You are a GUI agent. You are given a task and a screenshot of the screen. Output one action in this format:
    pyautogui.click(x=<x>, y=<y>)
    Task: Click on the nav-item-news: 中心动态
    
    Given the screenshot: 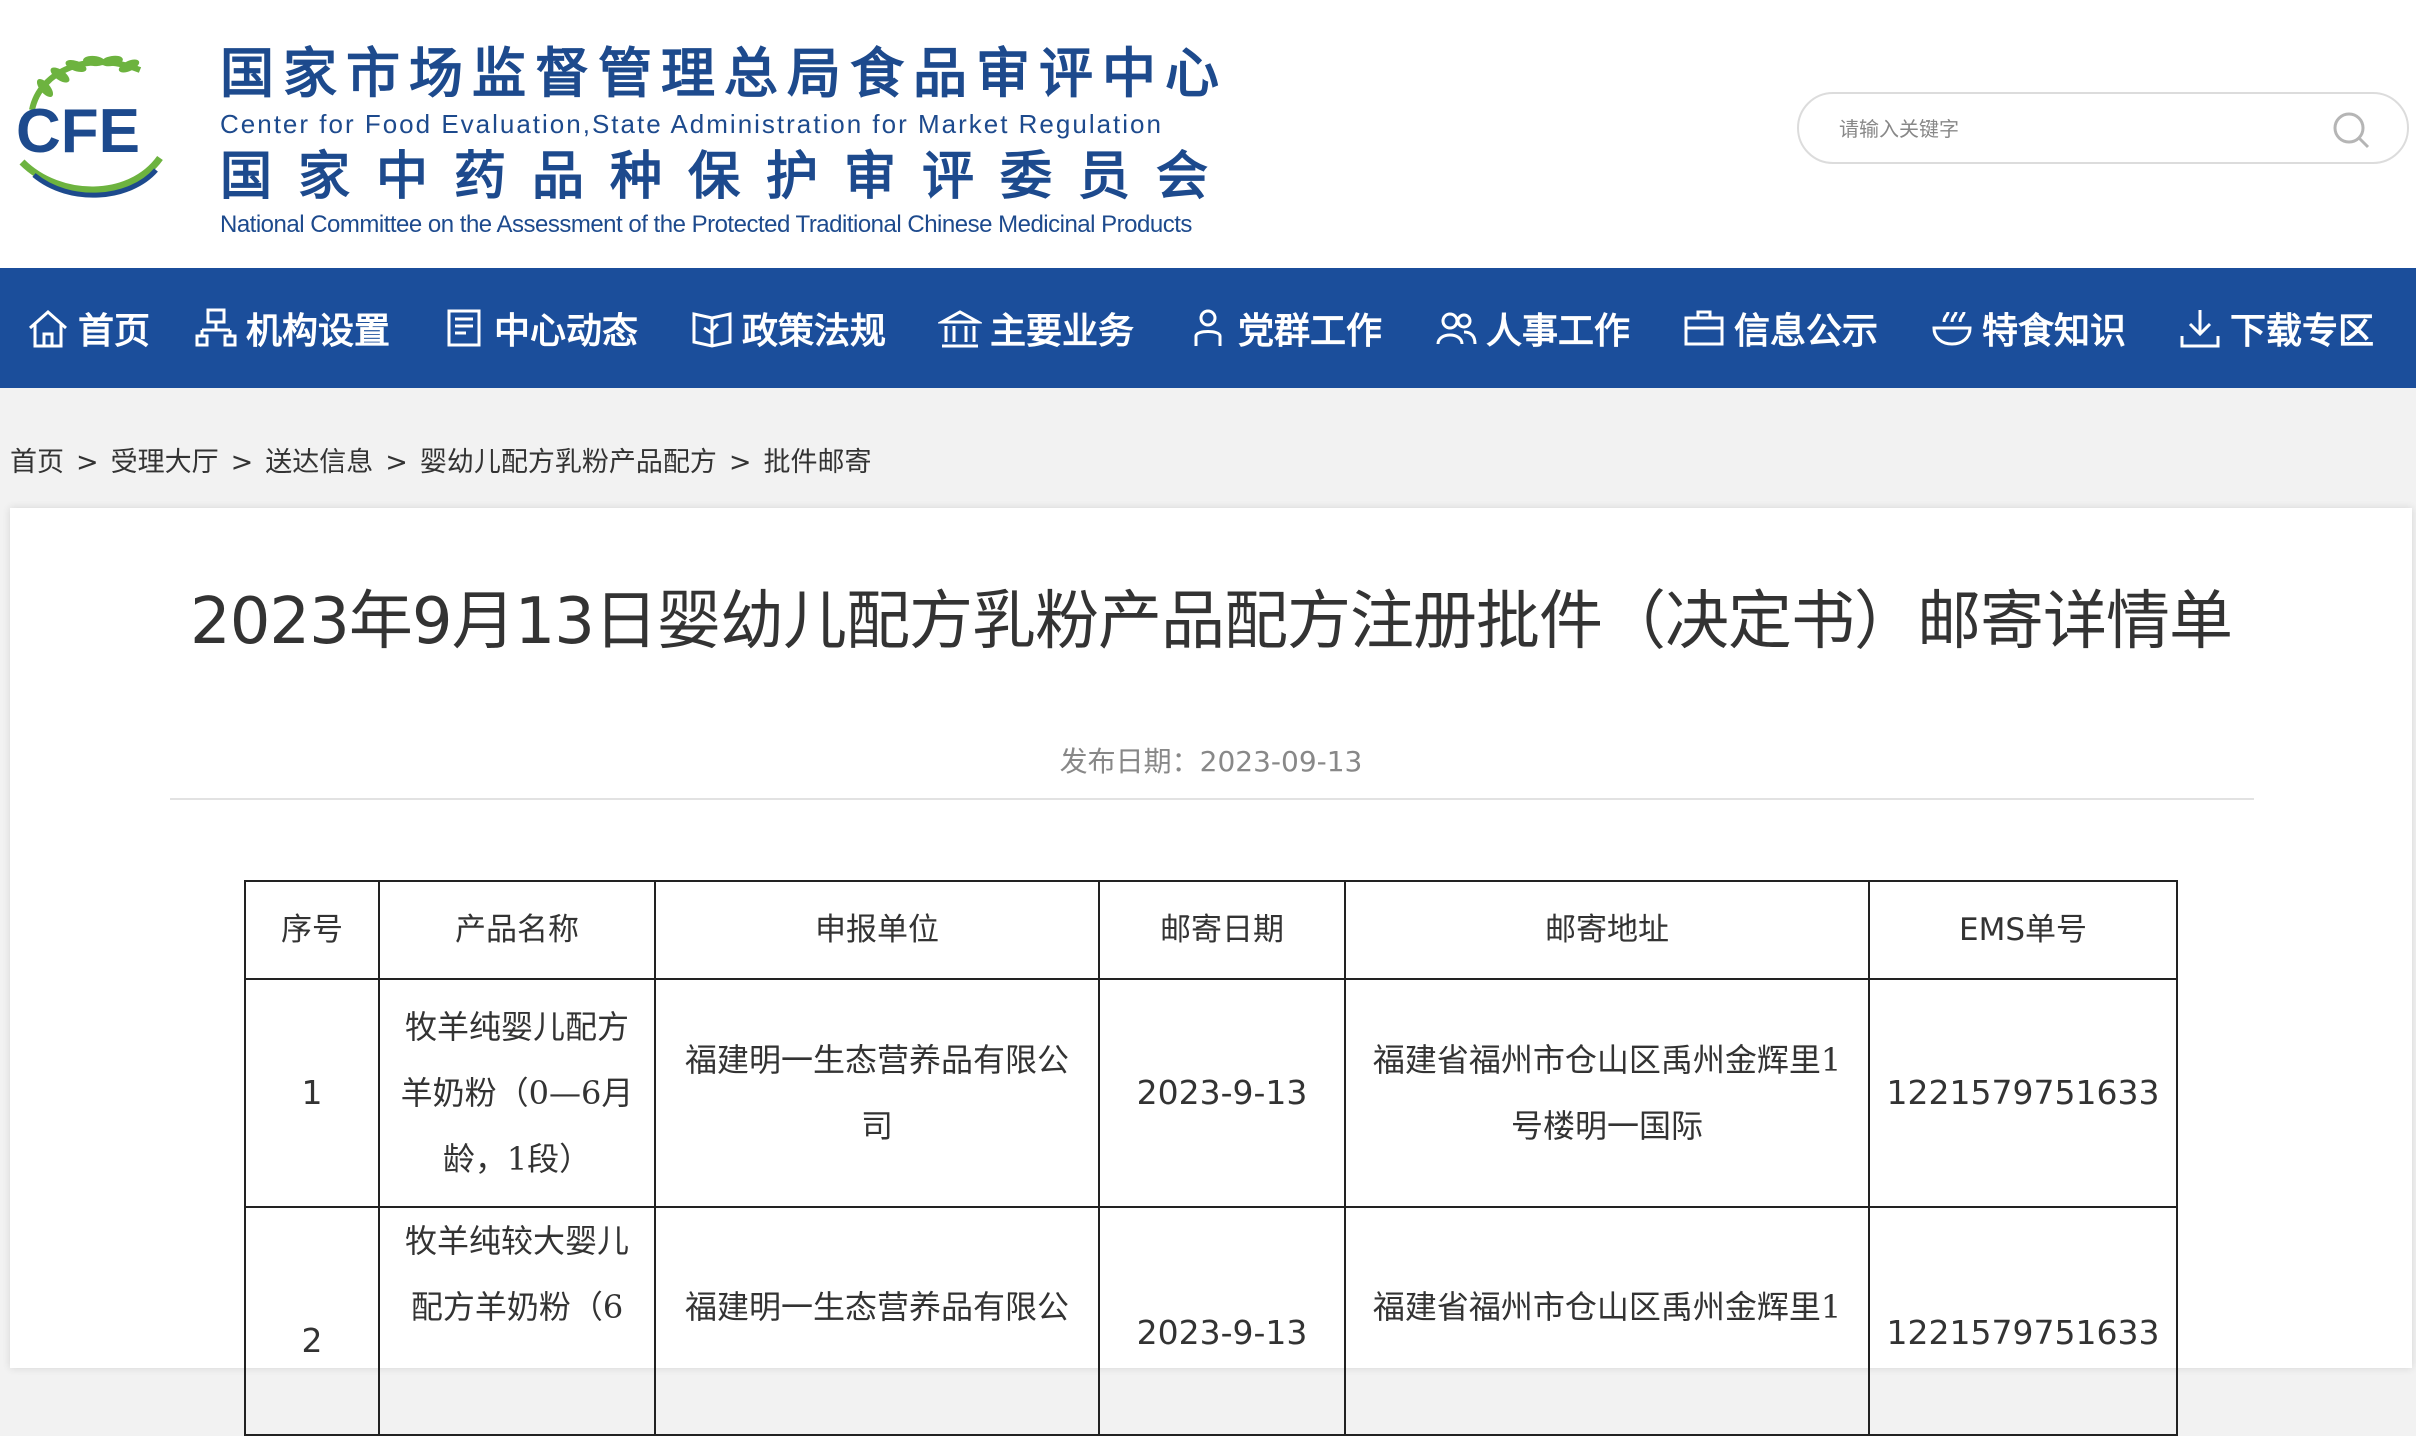 What is the action you would take?
    pyautogui.click(x=540, y=328)
    